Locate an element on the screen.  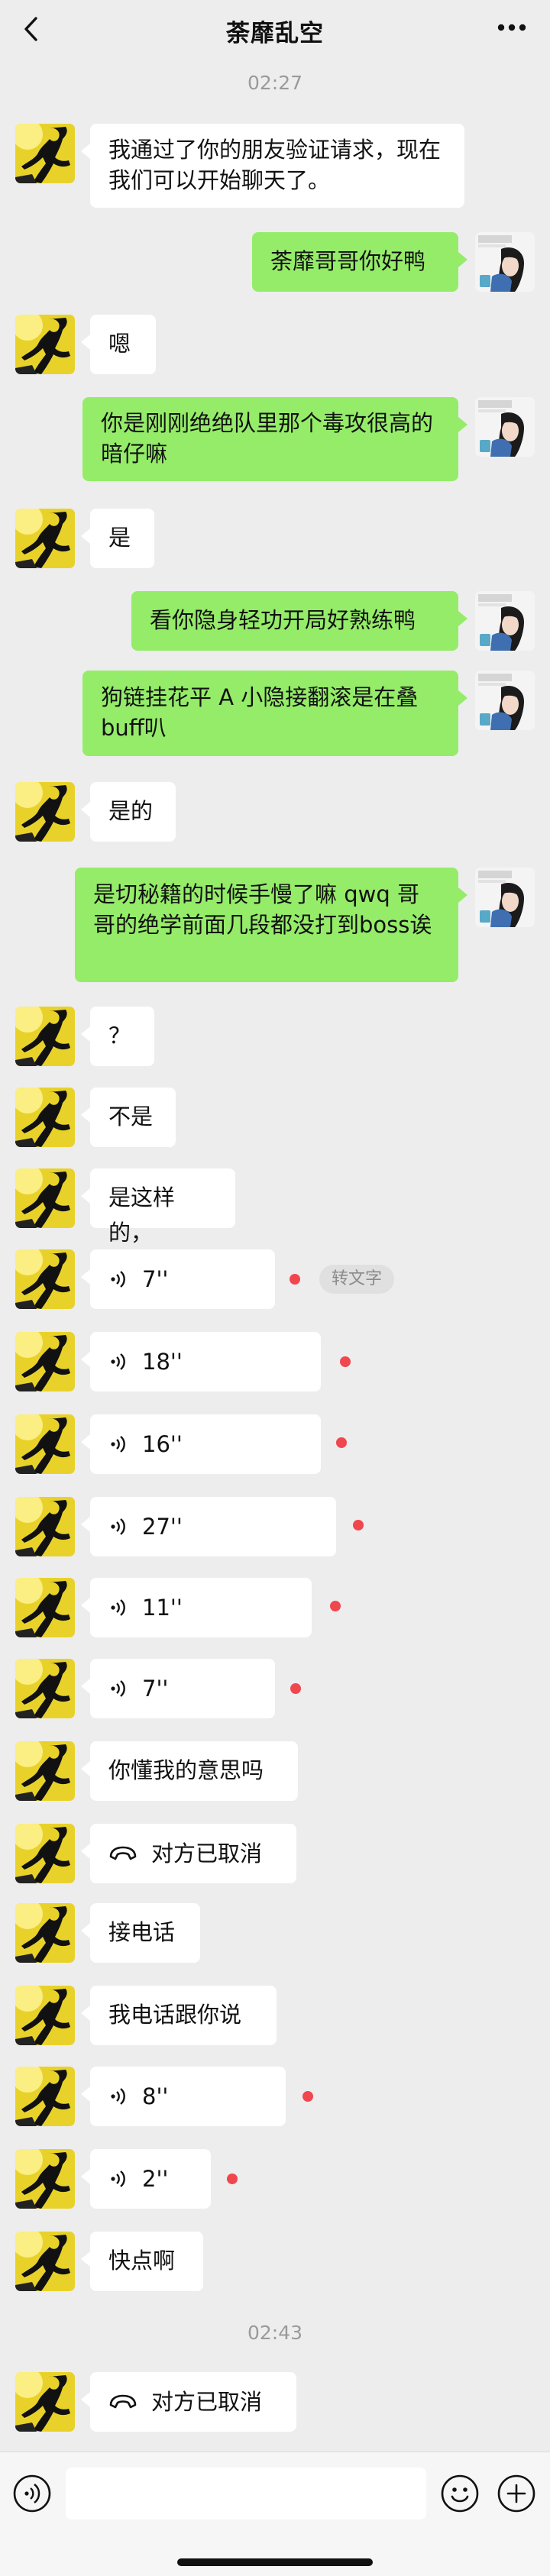
voice-message: 27'' is located at coordinates (208, 1526).